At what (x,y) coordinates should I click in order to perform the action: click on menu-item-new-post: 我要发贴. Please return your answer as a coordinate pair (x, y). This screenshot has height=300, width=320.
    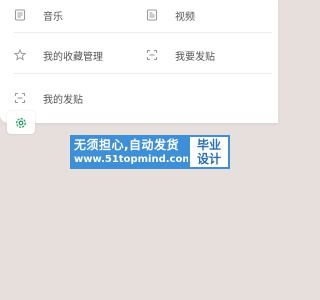
    Looking at the image, I should click on (180, 55).